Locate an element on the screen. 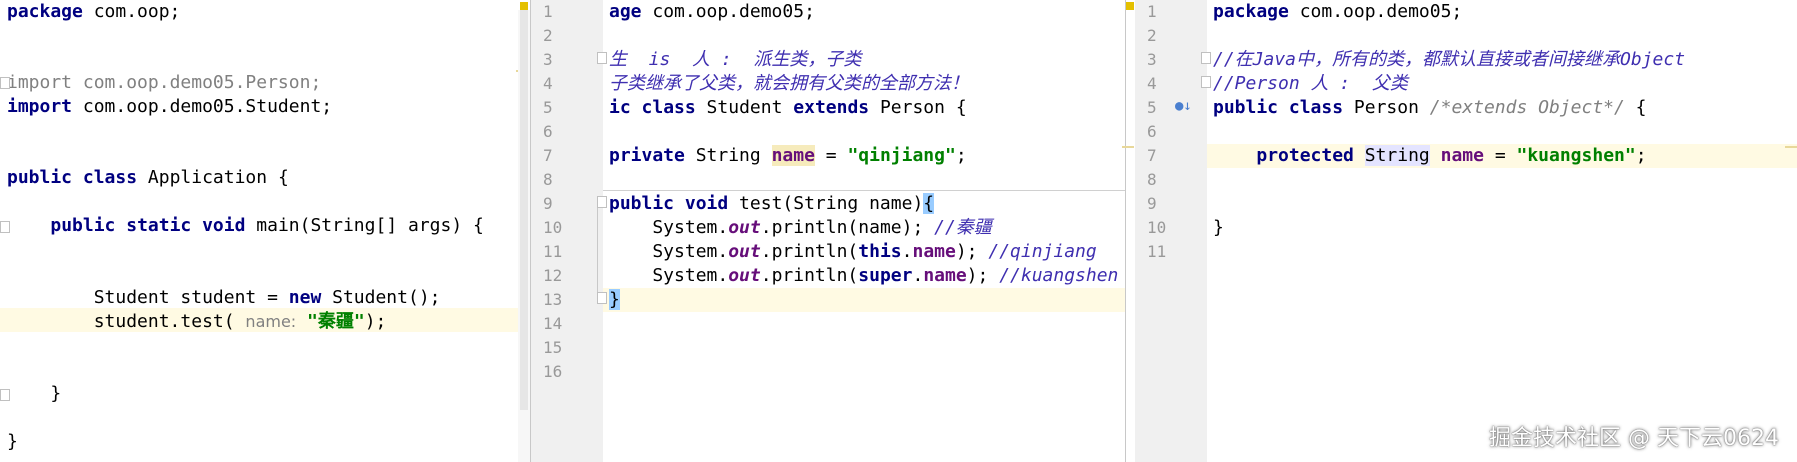 The image size is (1797, 462). code-line: Student student = new Student(); is located at coordinates (224, 298).